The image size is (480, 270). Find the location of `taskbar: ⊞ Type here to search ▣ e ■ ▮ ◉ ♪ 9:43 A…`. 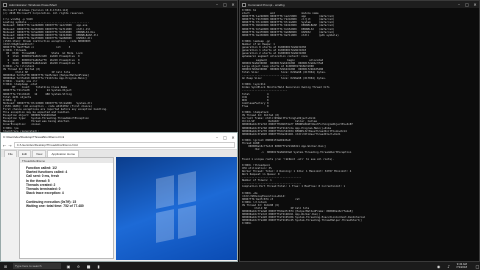

taskbar: ⊞ Type here to search ▣ e ■ ▮ ◉ ♪ 9:43 A… is located at coordinates (240, 266).